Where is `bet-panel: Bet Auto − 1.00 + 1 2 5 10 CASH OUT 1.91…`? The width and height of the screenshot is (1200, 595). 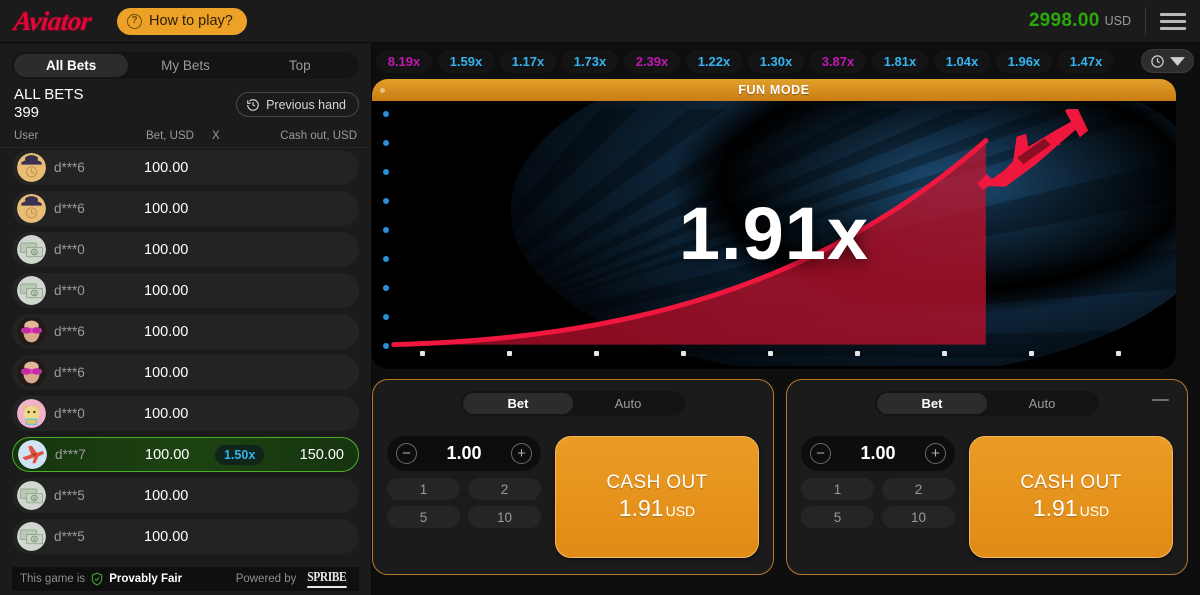
bet-panel: Bet Auto − 1.00 + 1 2 5 10 CASH OUT 1.91… is located at coordinates (573, 477).